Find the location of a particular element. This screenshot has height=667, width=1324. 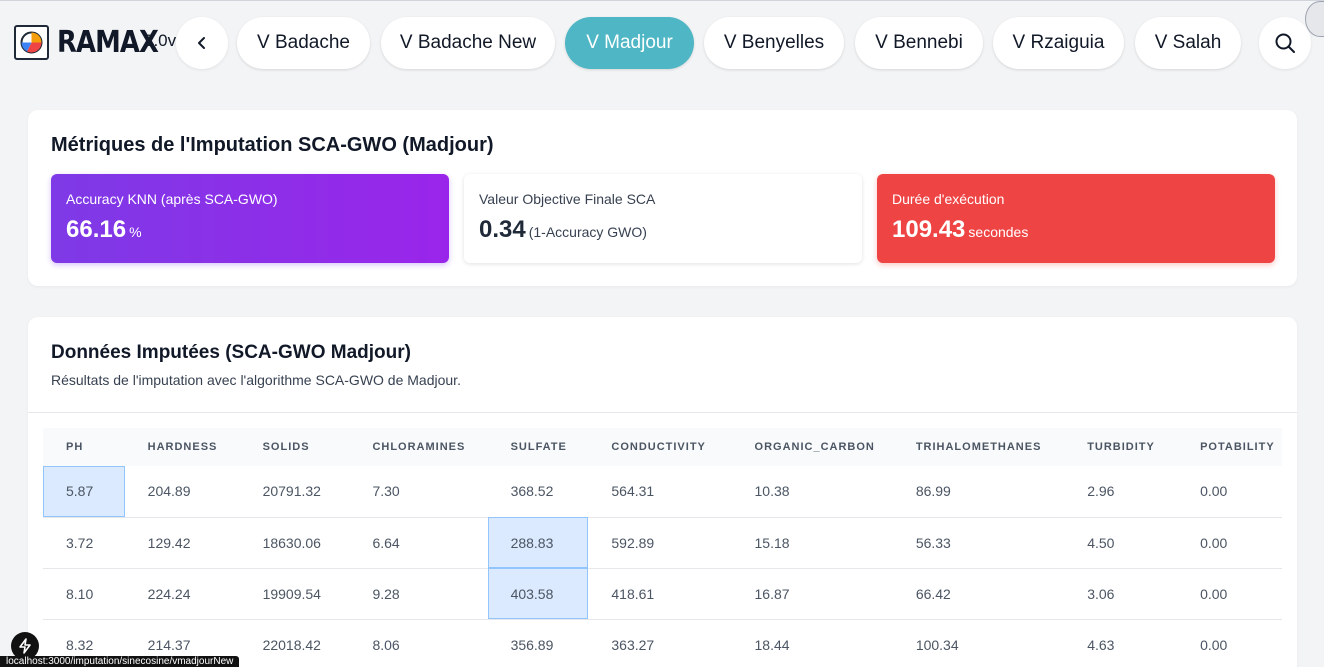

column-header: POTABILITY is located at coordinates (1229, 447).